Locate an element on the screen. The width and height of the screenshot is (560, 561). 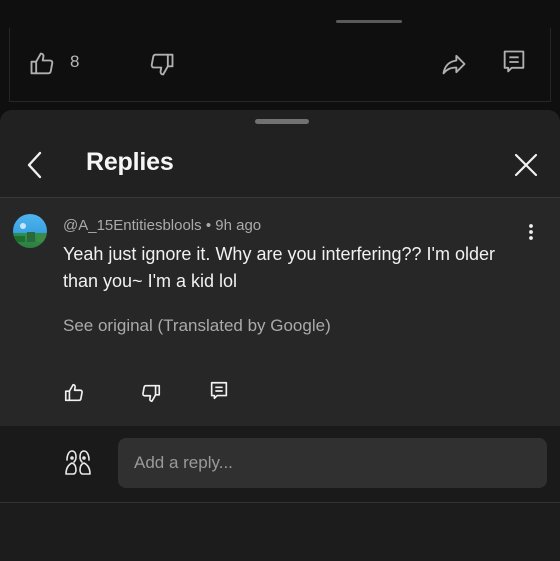
comment-header: @A_15Entitiesblools • 9h ago is located at coordinates (162, 225).